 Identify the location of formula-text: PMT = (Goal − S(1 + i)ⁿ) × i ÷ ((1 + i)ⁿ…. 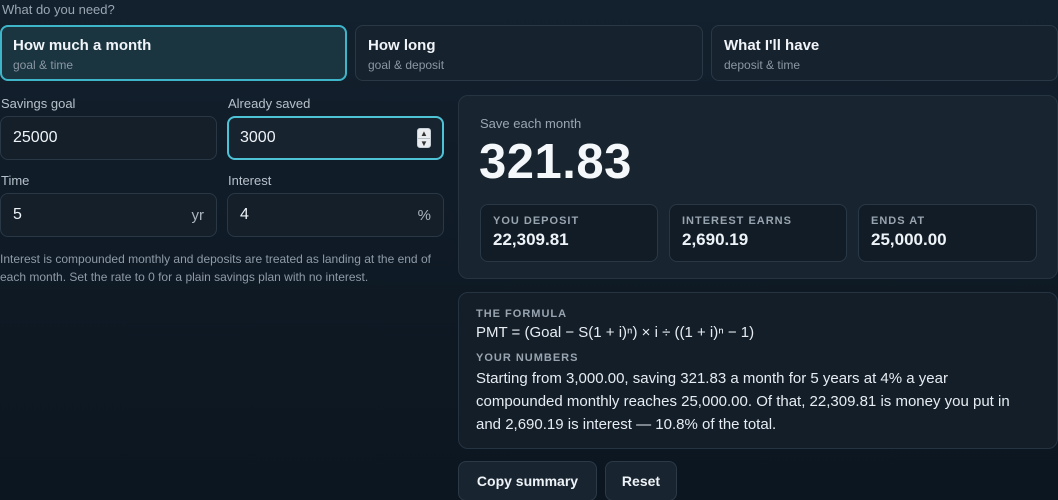
(615, 332).